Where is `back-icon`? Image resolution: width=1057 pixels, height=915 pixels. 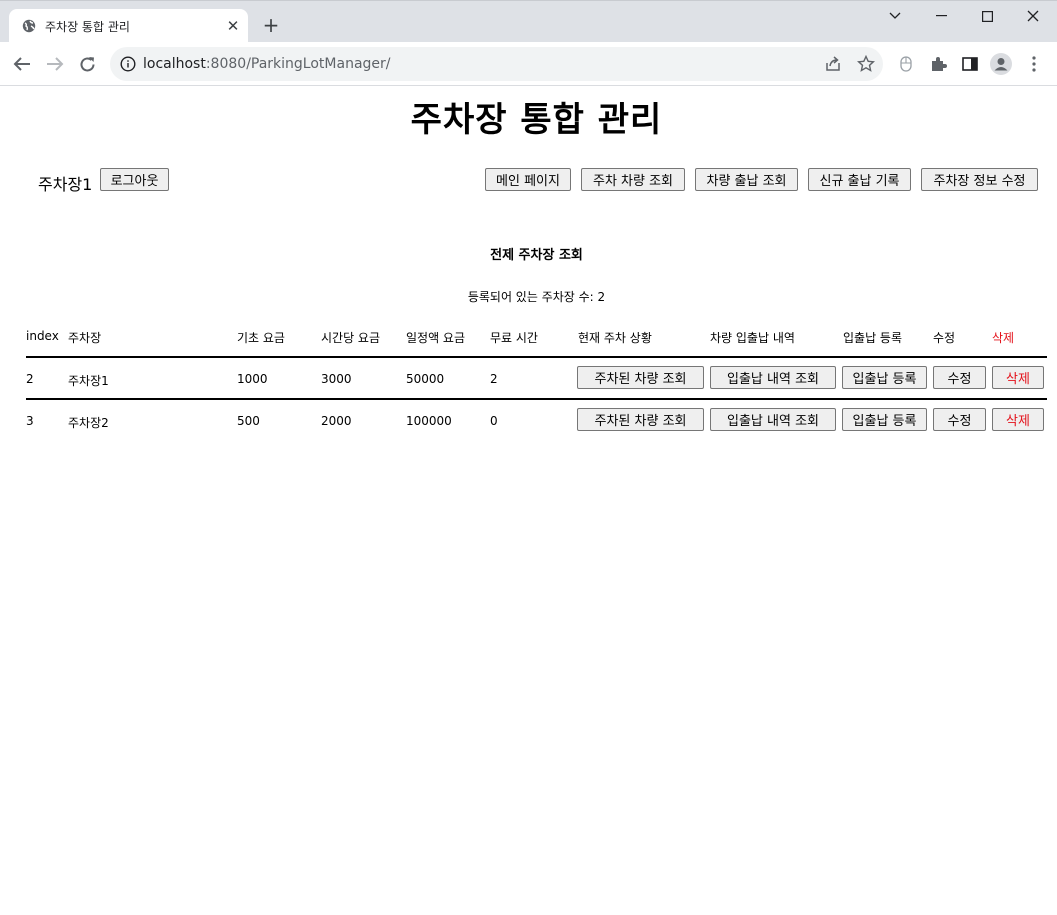 back-icon is located at coordinates (22, 64).